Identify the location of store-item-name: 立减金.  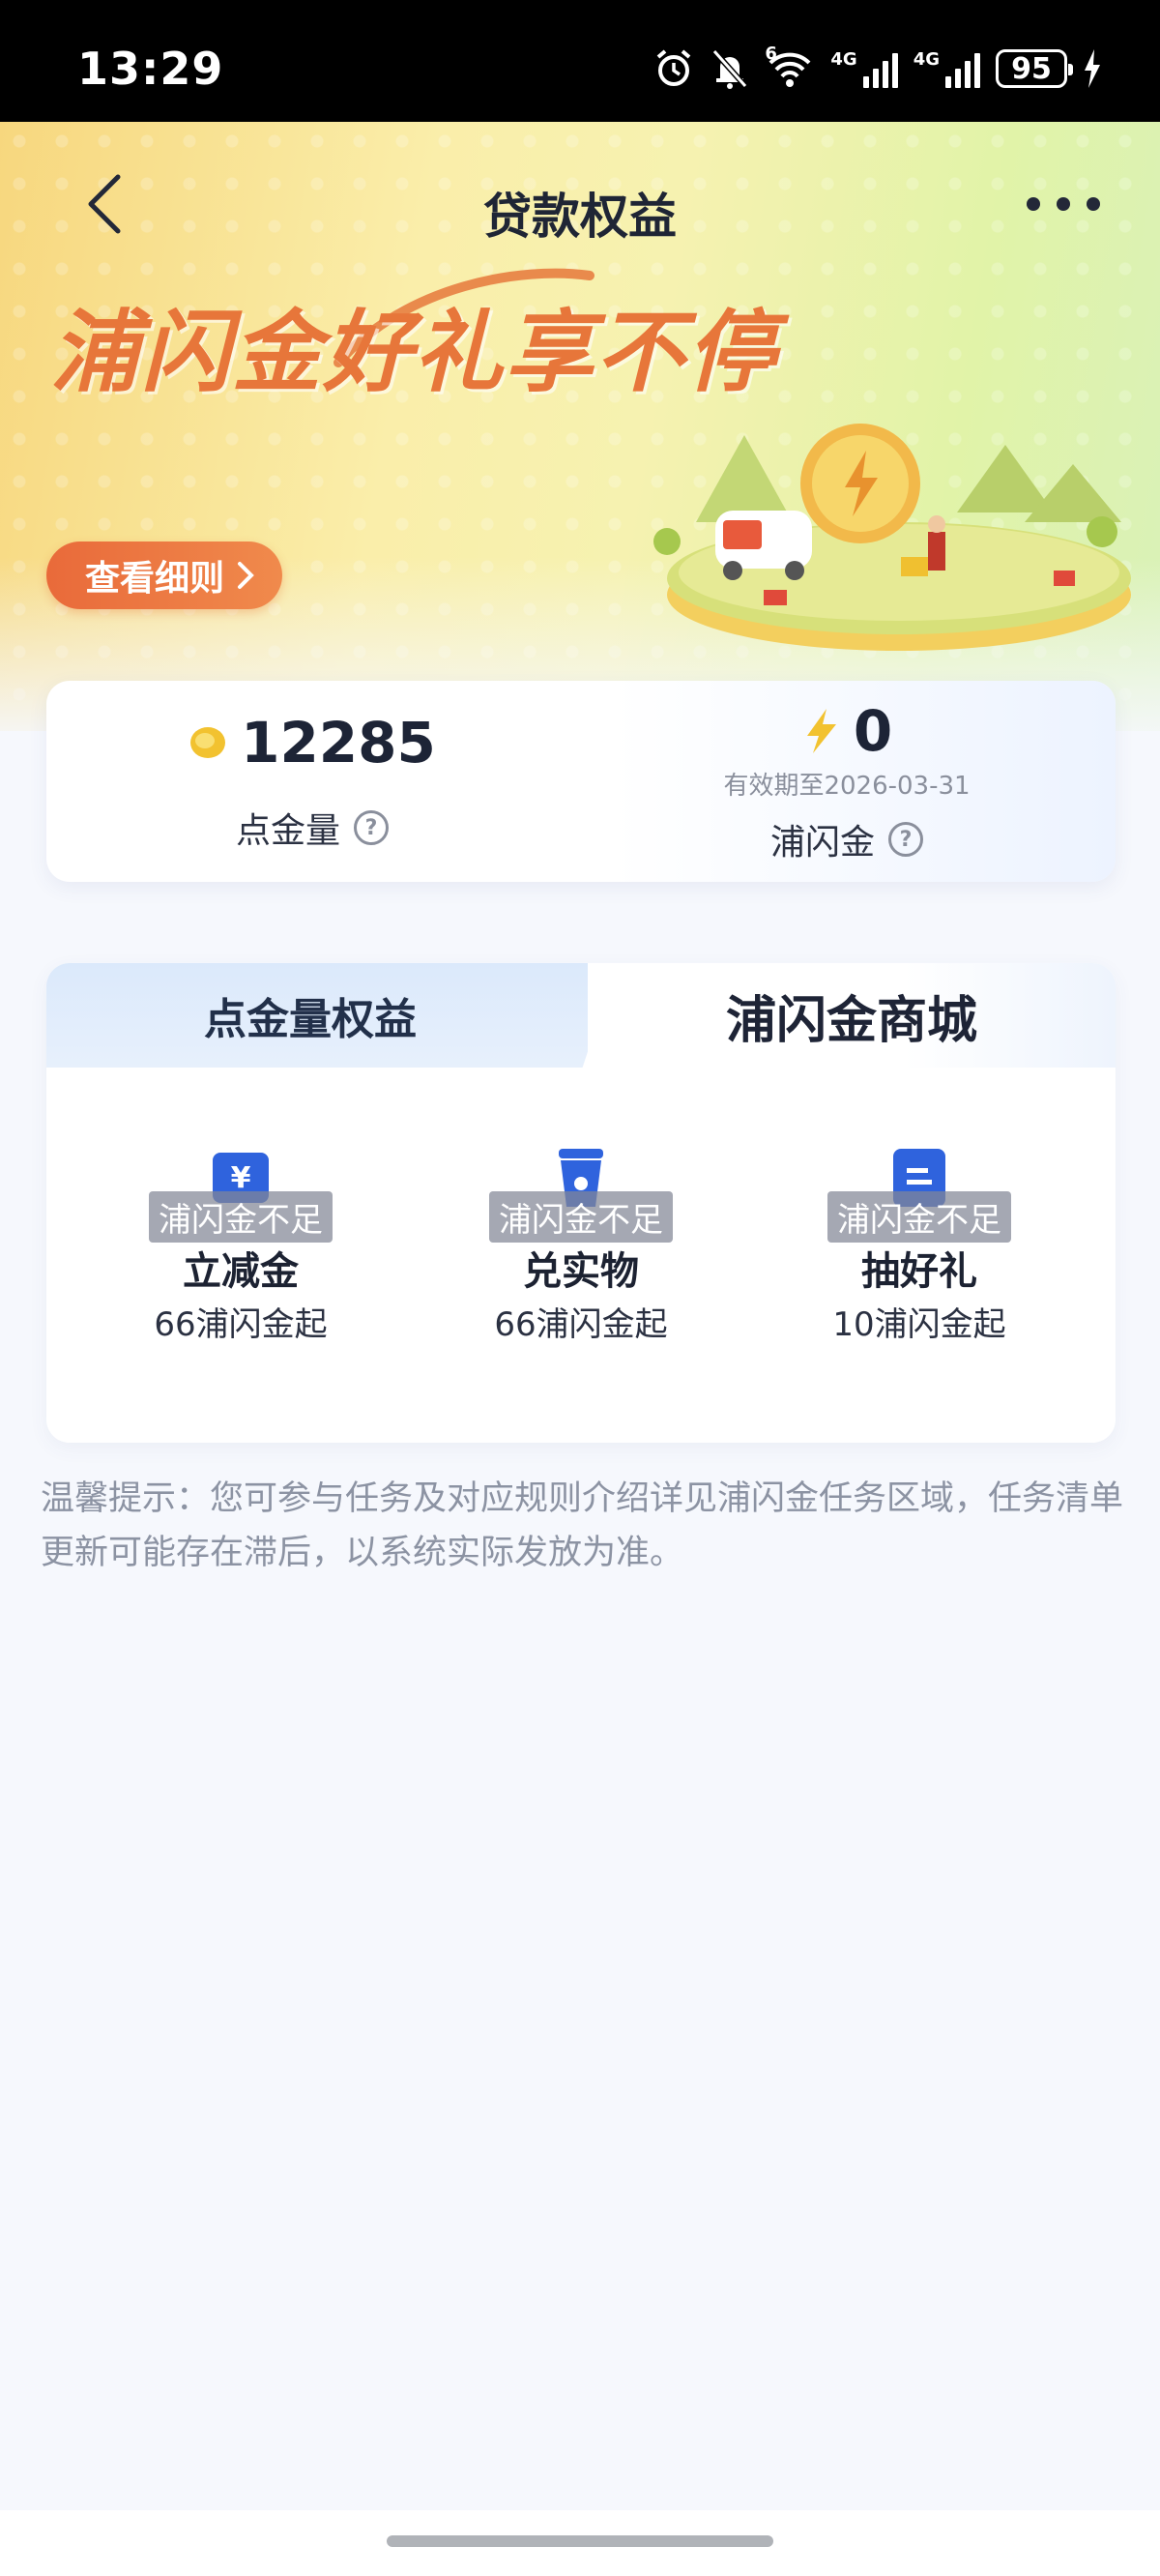
(241, 1271).